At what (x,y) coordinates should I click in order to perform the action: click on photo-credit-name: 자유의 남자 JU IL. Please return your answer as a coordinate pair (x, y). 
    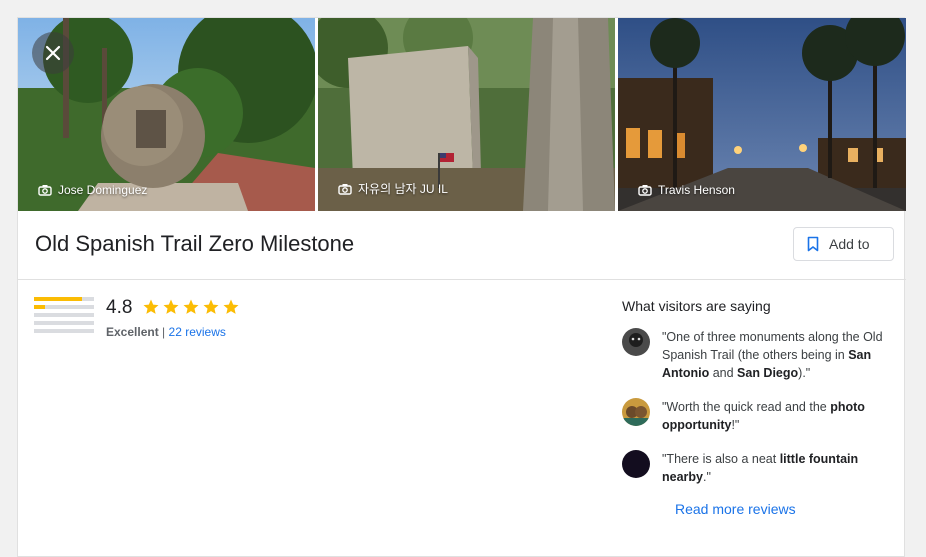
    Looking at the image, I should click on (403, 189).